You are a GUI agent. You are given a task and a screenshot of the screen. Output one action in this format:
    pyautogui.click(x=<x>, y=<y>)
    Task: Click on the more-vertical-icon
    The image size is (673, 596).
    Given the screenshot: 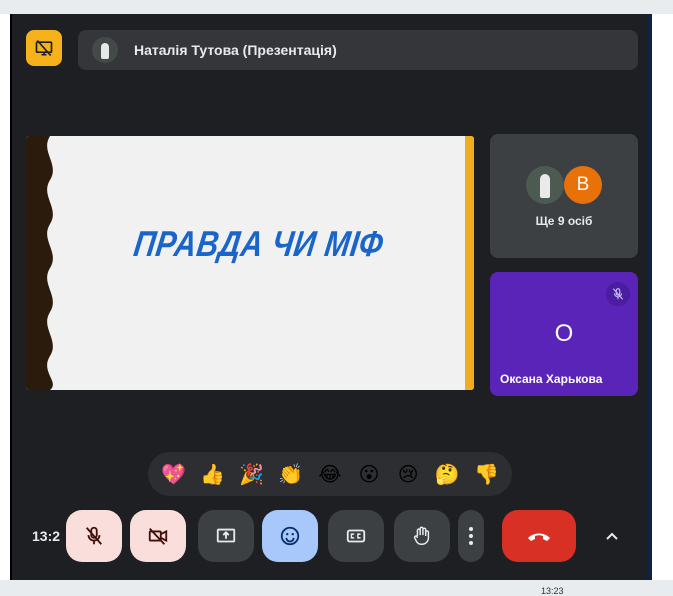 What is the action you would take?
    pyautogui.click(x=471, y=536)
    